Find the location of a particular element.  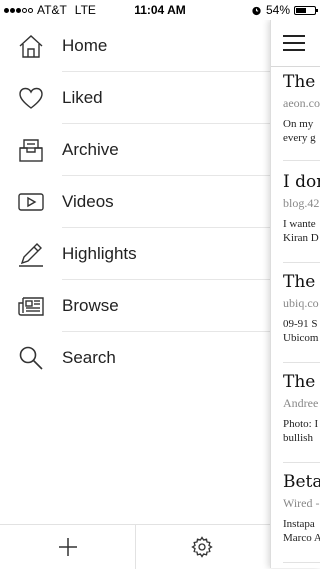

menu-item-label: Search is located at coordinates (89, 357).